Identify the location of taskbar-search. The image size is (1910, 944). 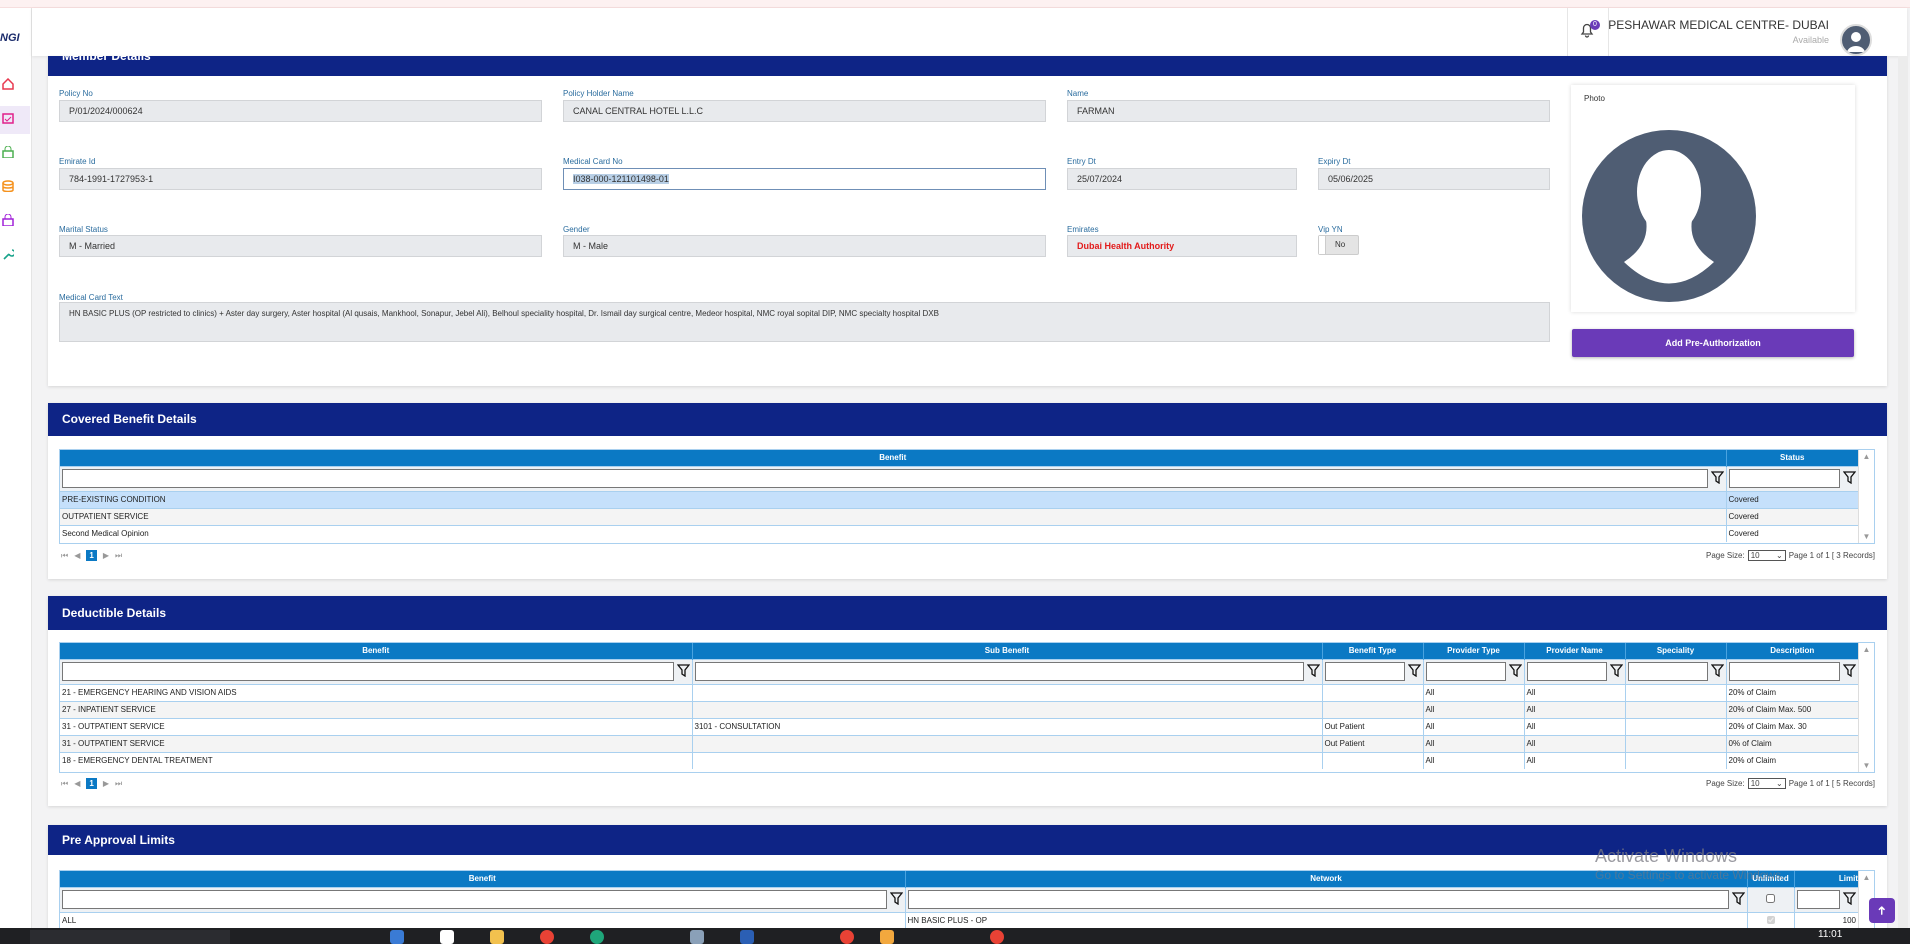
(130, 937).